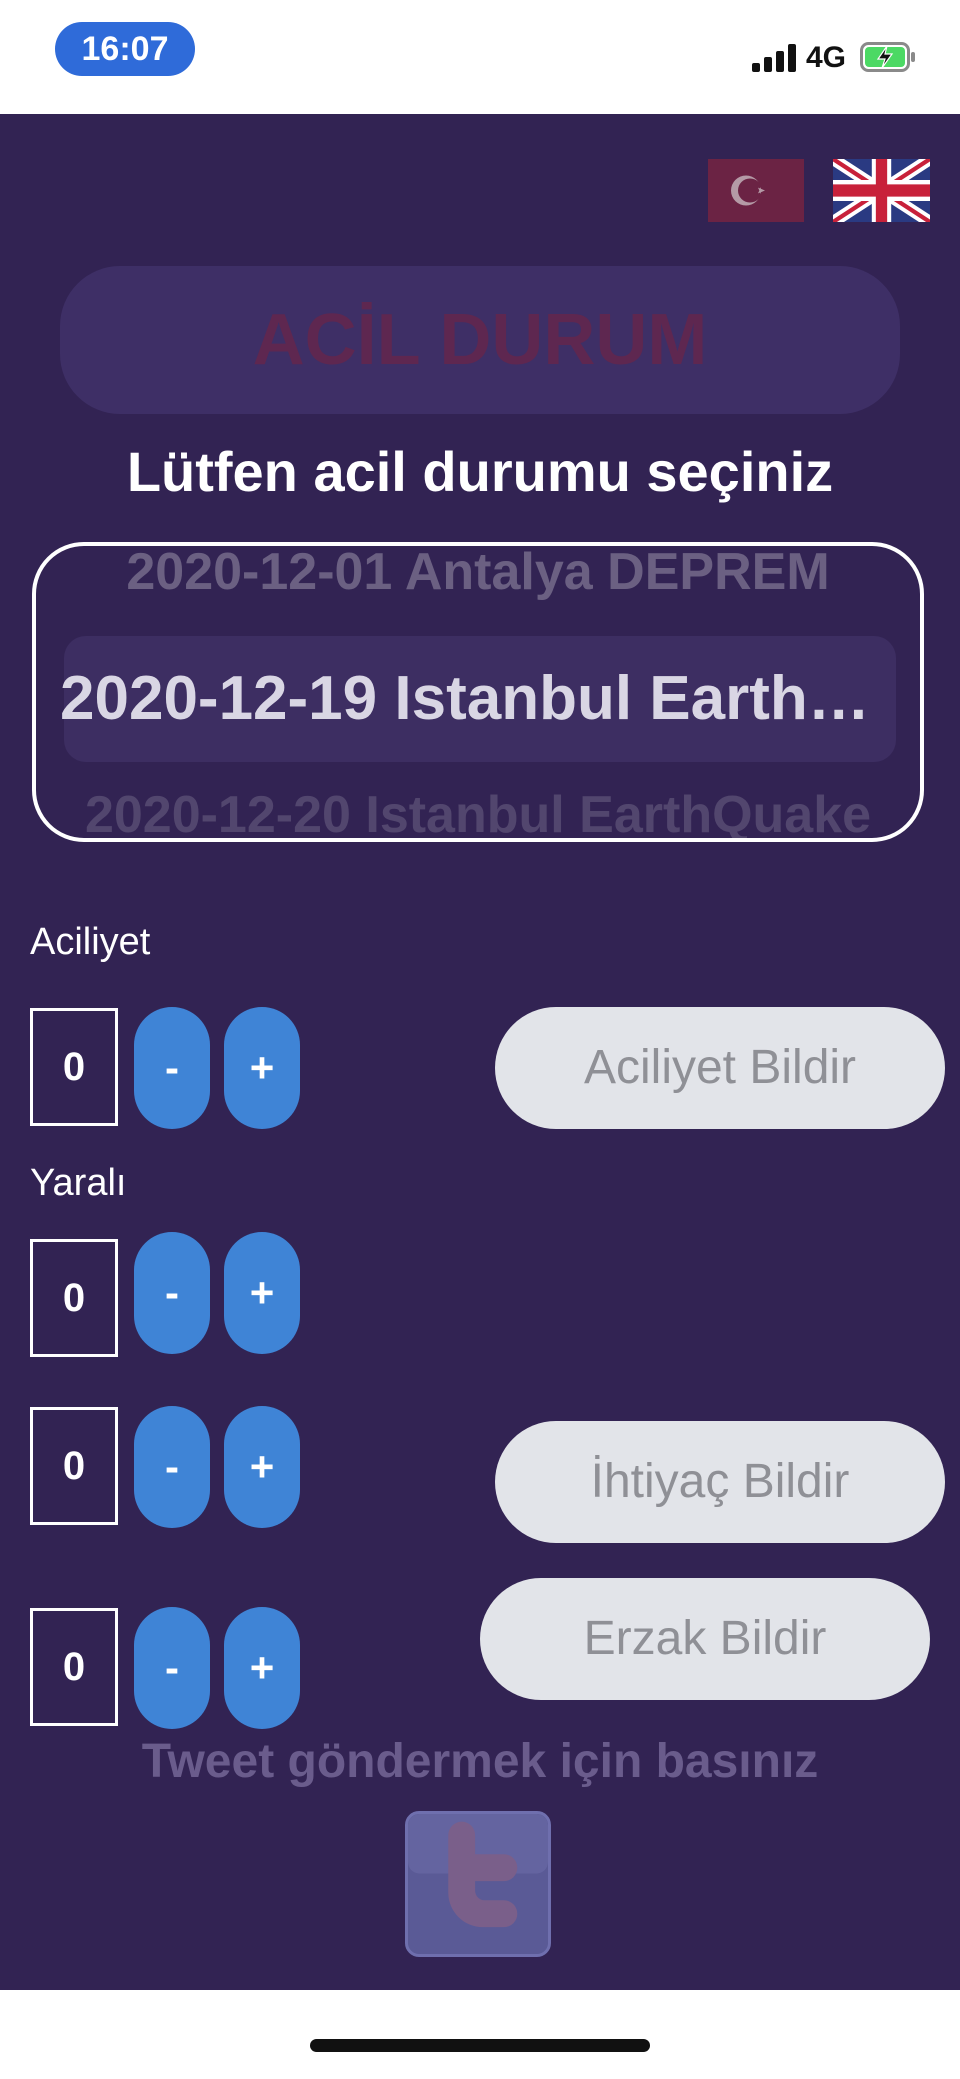 The height and width of the screenshot is (2079, 960). I want to click on picker-option-selected: 2020-12-19 Istanbul EarthQuake, so click(478, 699).